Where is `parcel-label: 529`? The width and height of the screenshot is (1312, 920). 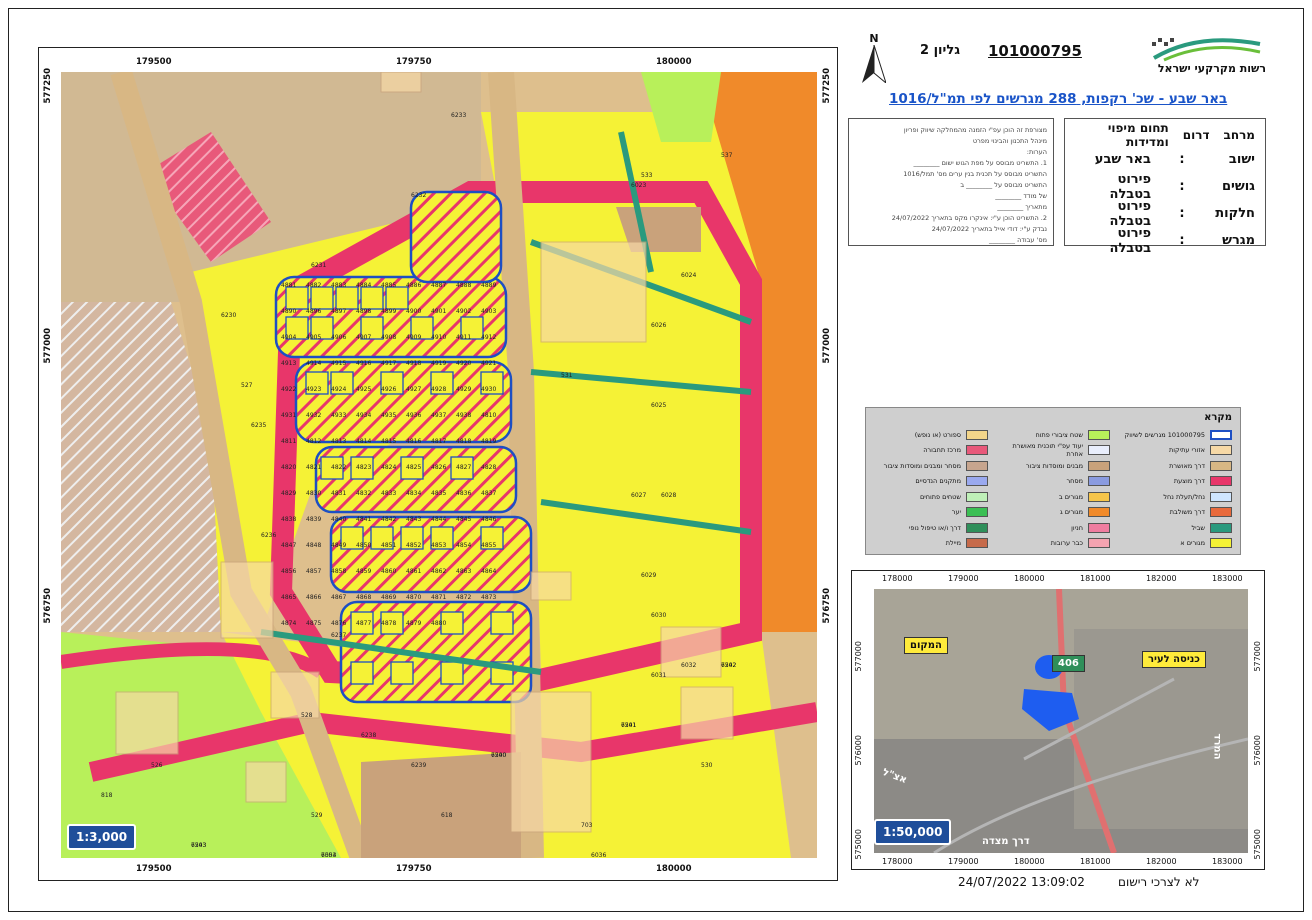
parcel-label: 529 is located at coordinates (317, 815).